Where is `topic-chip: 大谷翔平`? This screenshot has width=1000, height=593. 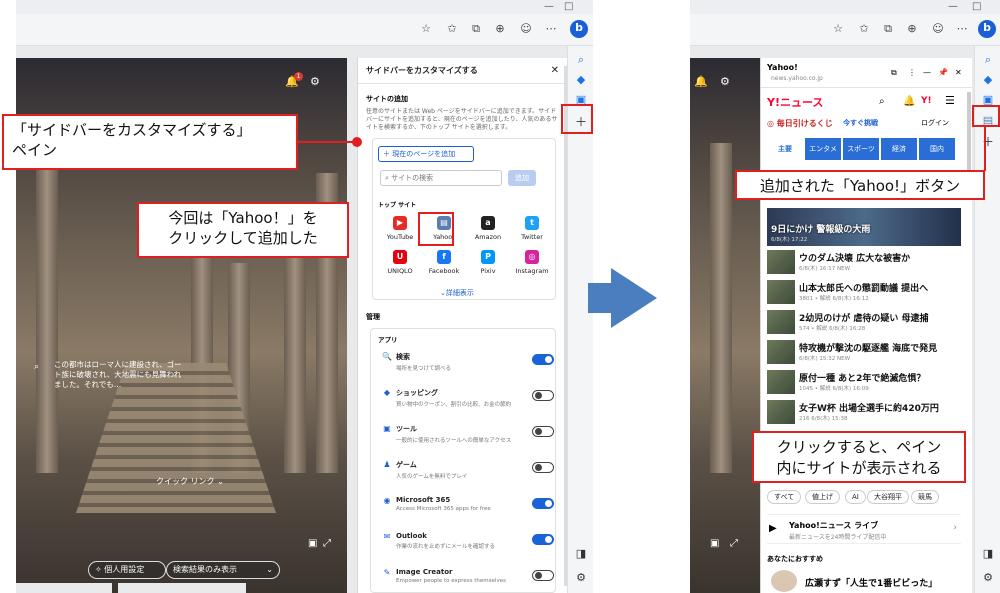 topic-chip: 大谷翔平 is located at coordinates (888, 497).